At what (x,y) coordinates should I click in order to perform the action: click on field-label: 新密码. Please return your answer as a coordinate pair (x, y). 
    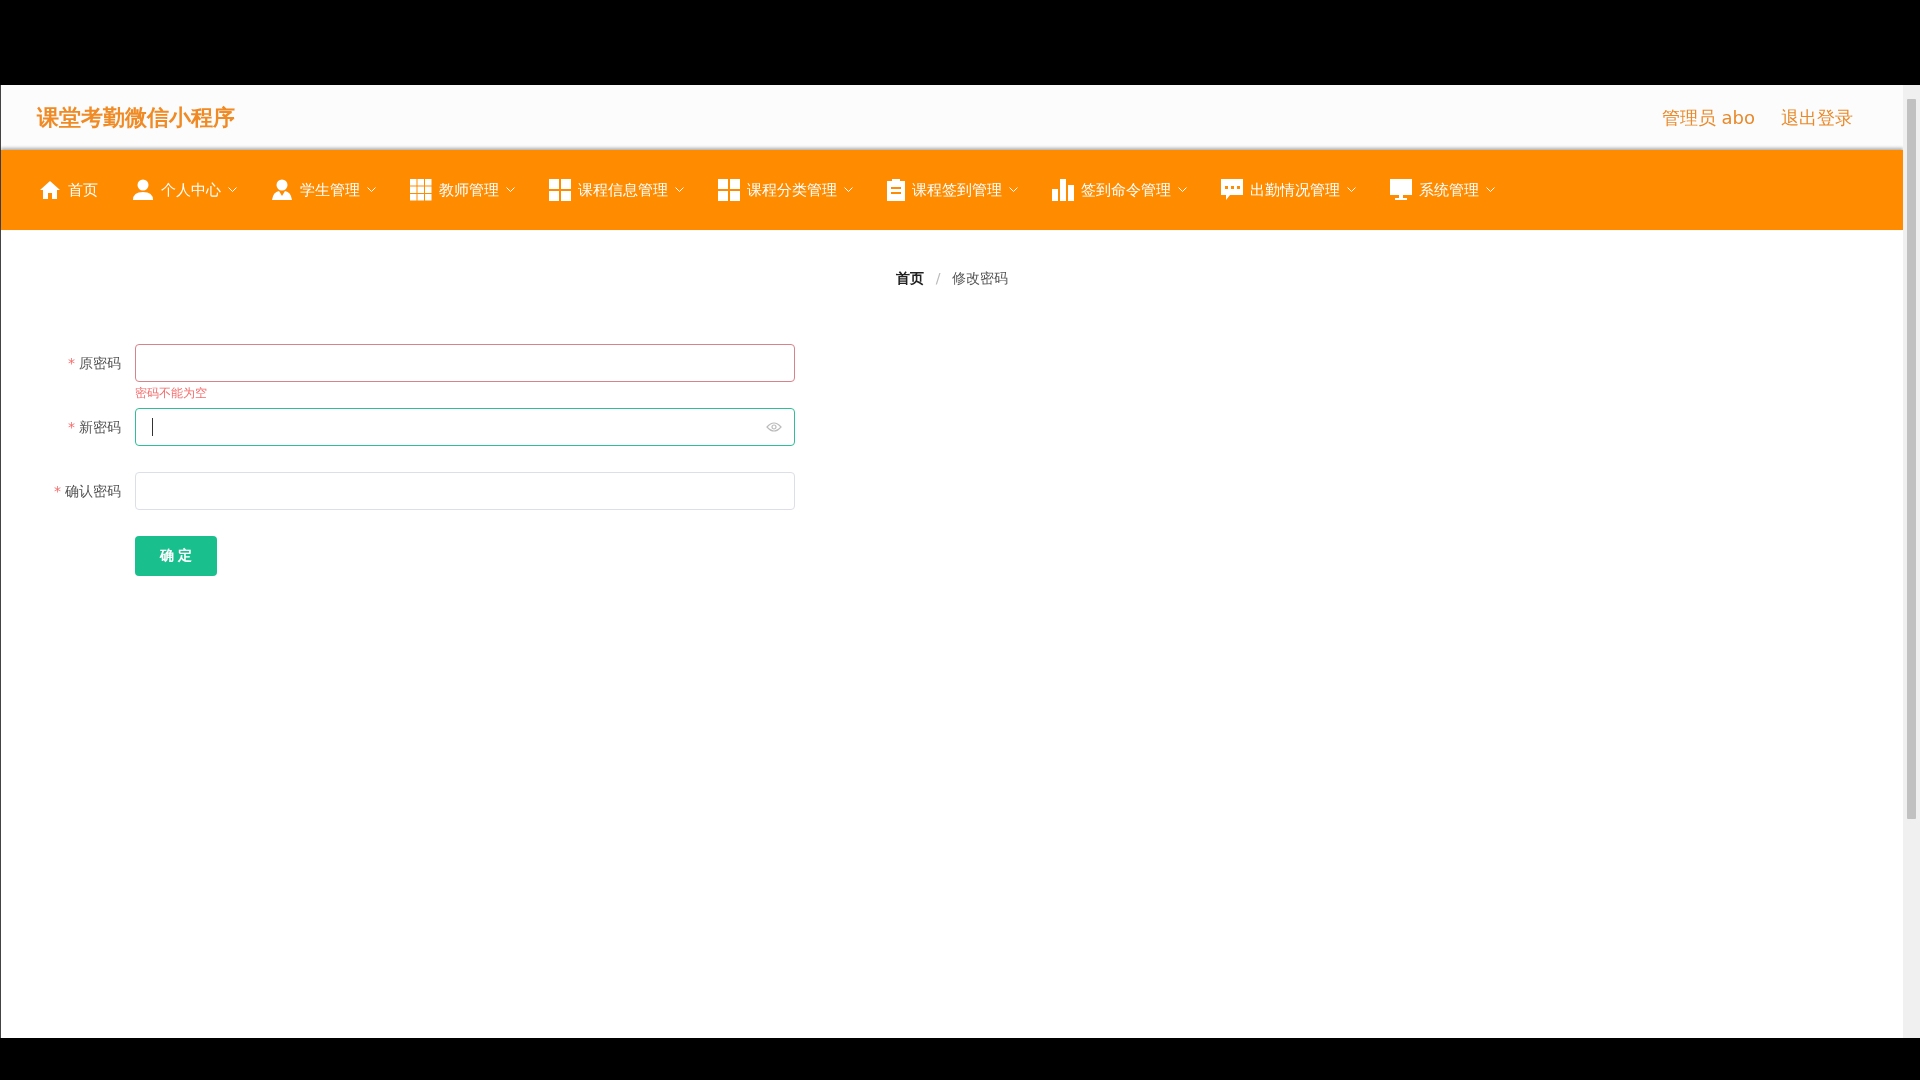
    Looking at the image, I should click on (100, 427).